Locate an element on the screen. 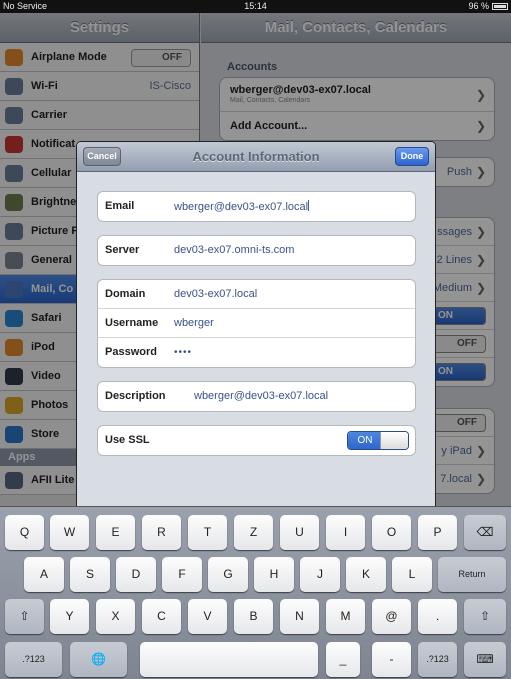  done-button: Done is located at coordinates (412, 156).